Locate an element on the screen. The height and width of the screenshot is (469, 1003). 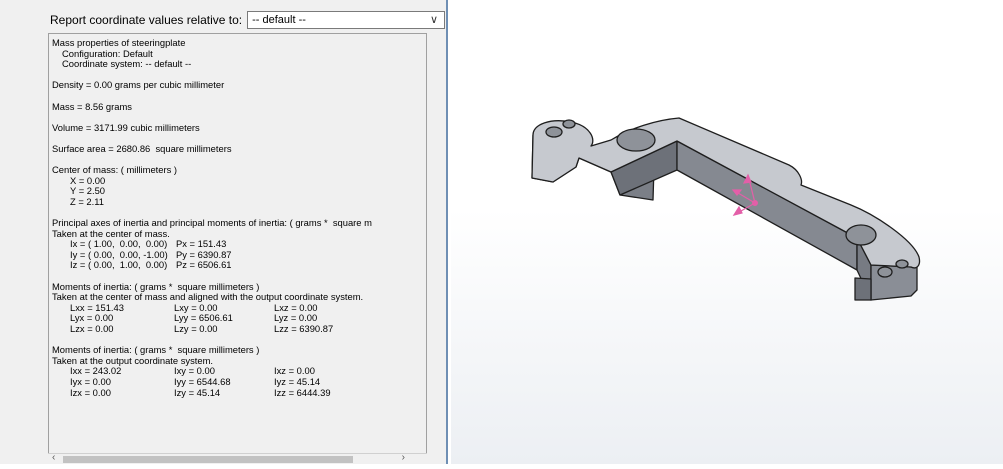
moment-cell: Lzy = 0.00 is located at coordinates (196, 329).